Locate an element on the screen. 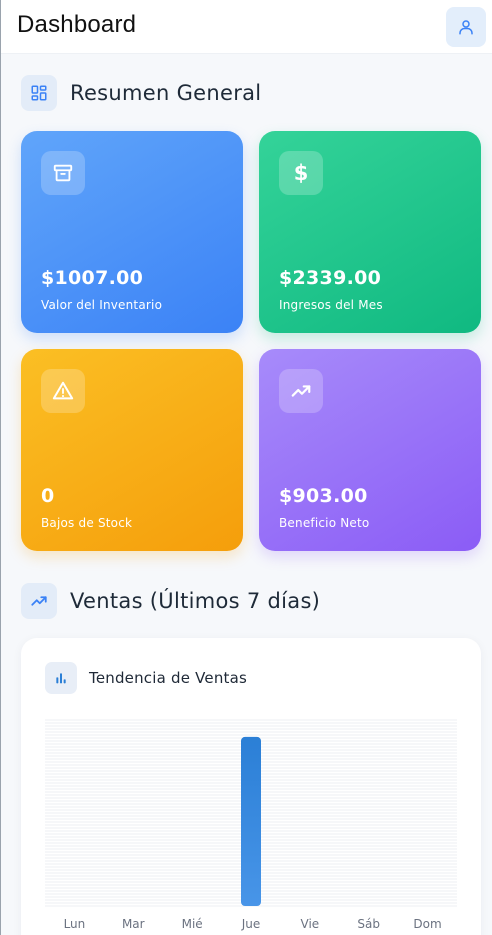 This screenshot has width=492, height=935. x-tick-label: Sáb is located at coordinates (368, 924).